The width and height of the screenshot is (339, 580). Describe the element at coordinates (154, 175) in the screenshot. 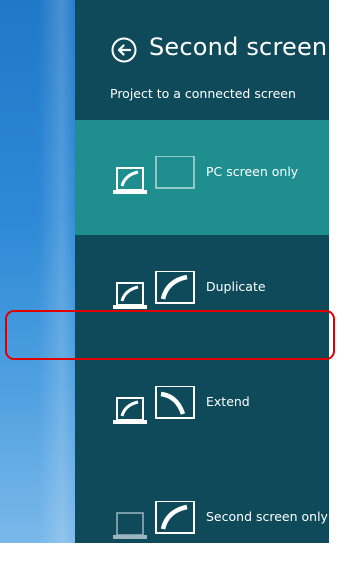

I see `pc-screen-only-icon` at that location.